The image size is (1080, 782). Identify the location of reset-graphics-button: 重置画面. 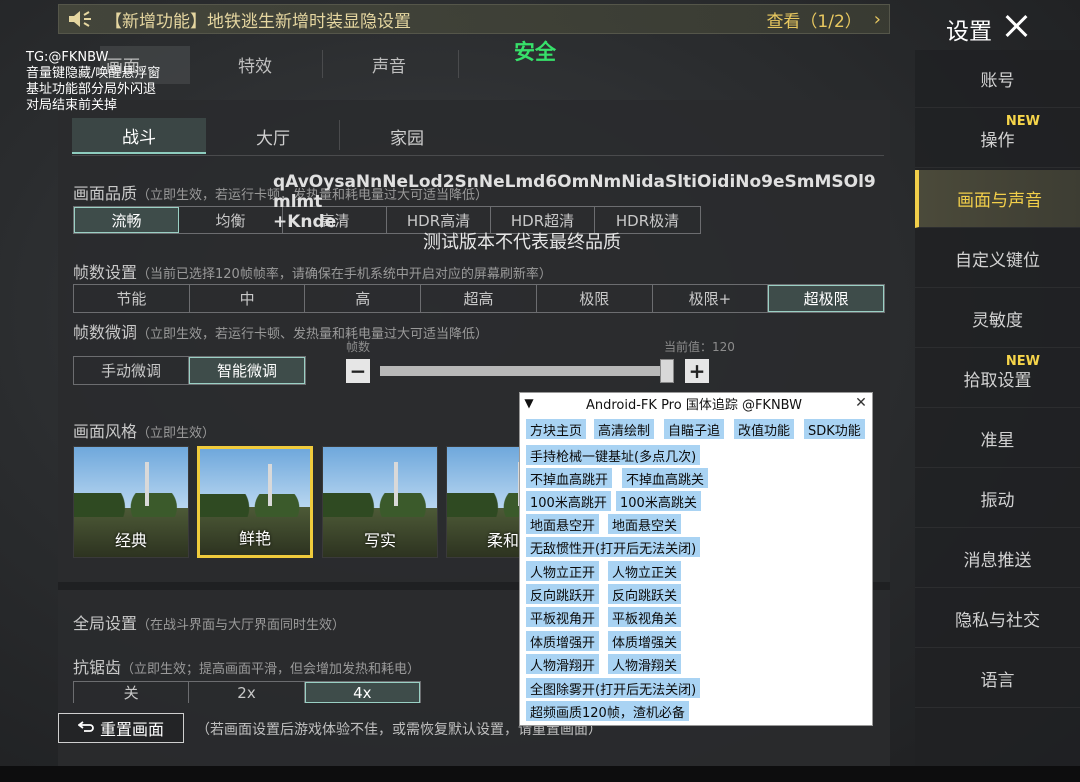
(121, 728).